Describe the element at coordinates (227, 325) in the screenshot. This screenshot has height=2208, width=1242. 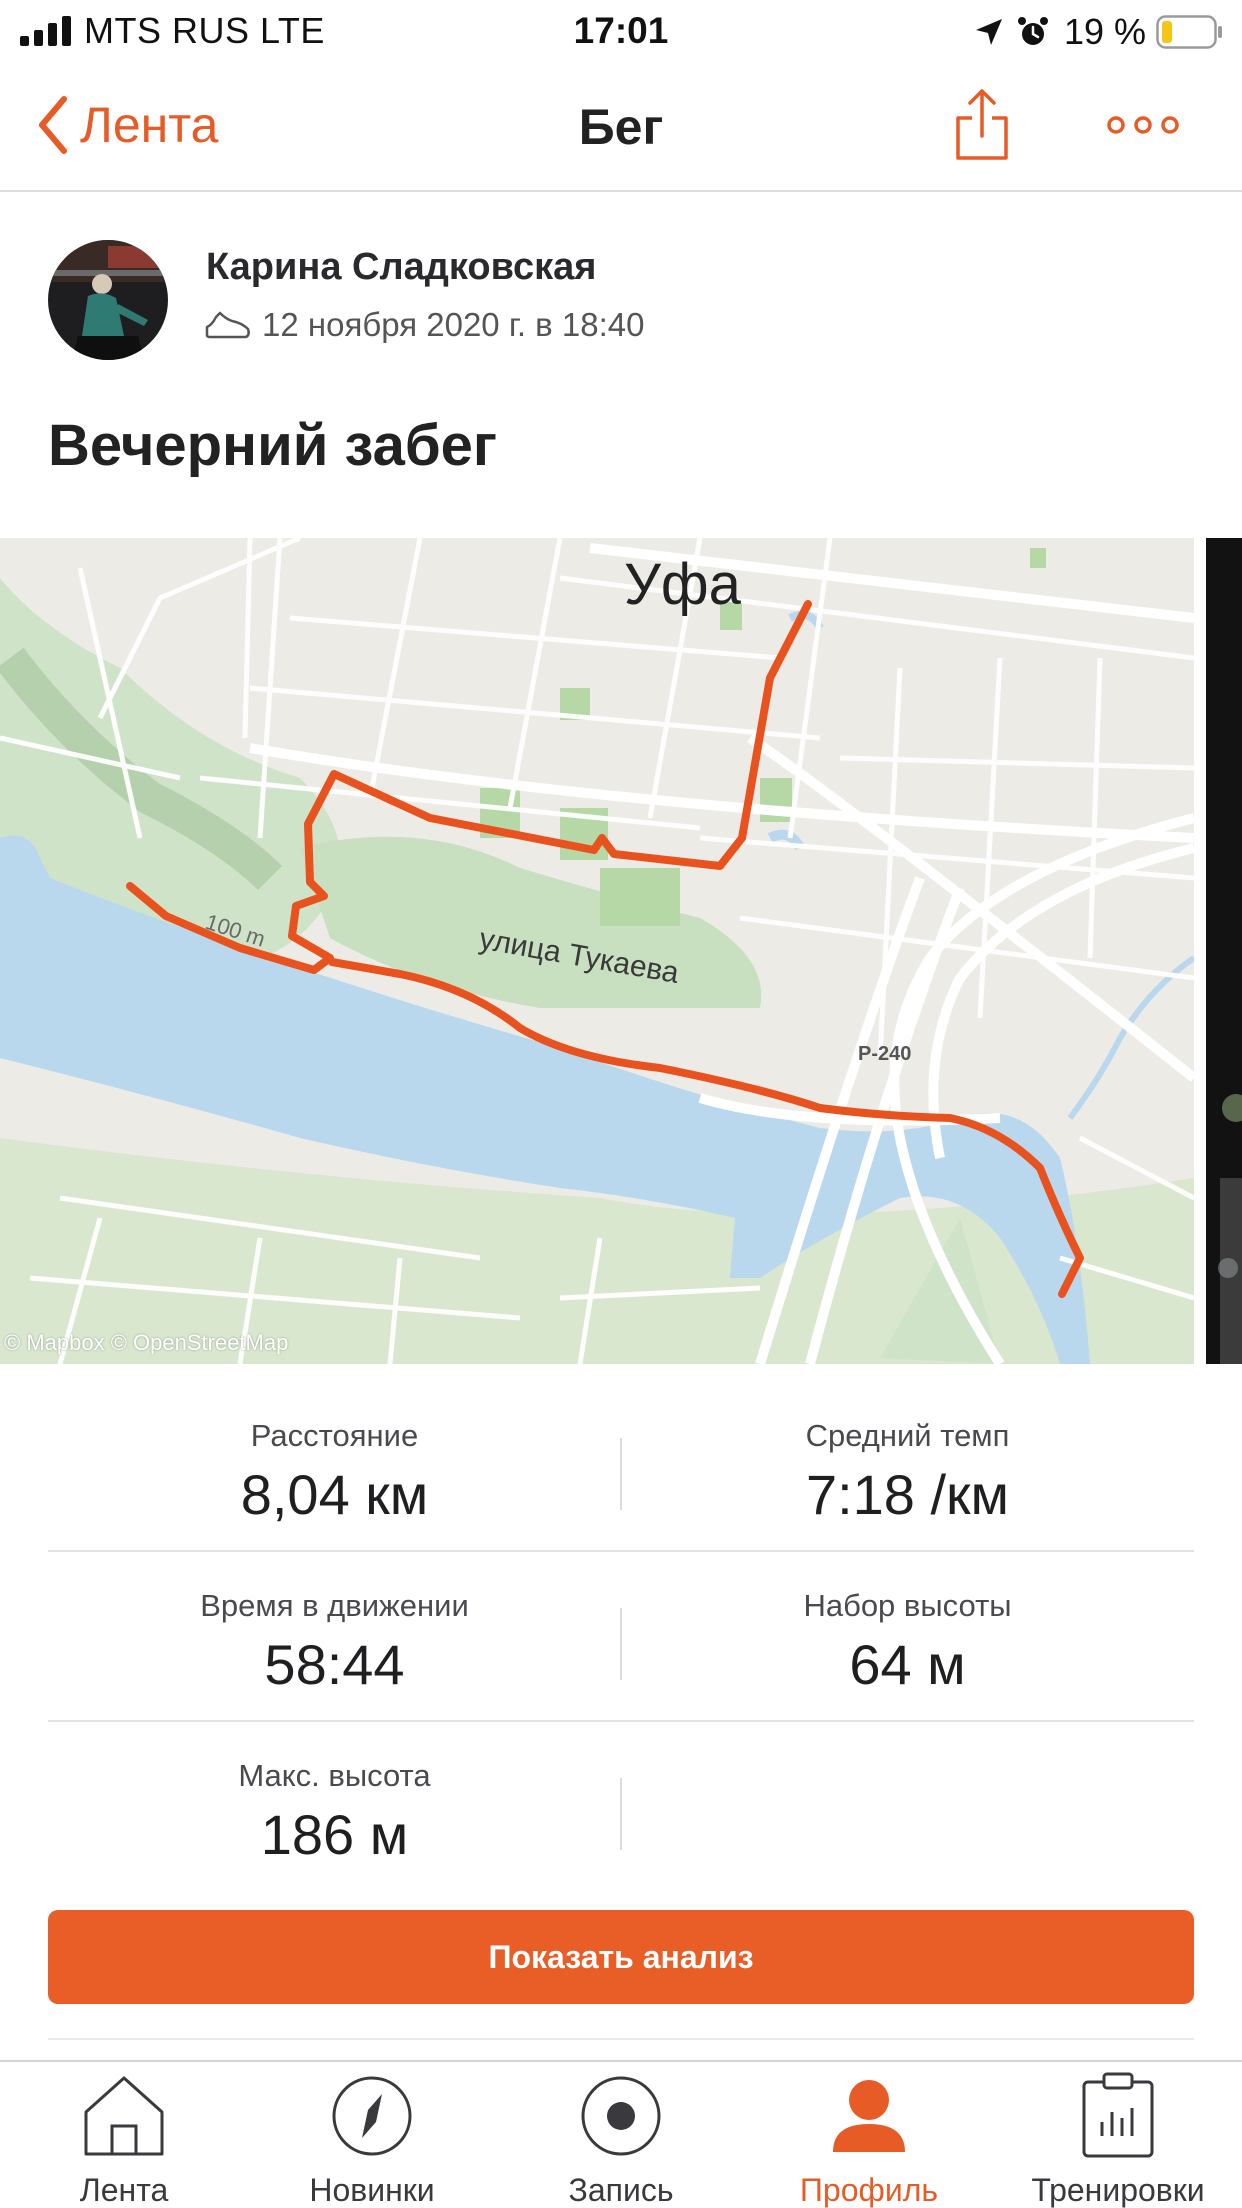
I see `shoe-icon` at that location.